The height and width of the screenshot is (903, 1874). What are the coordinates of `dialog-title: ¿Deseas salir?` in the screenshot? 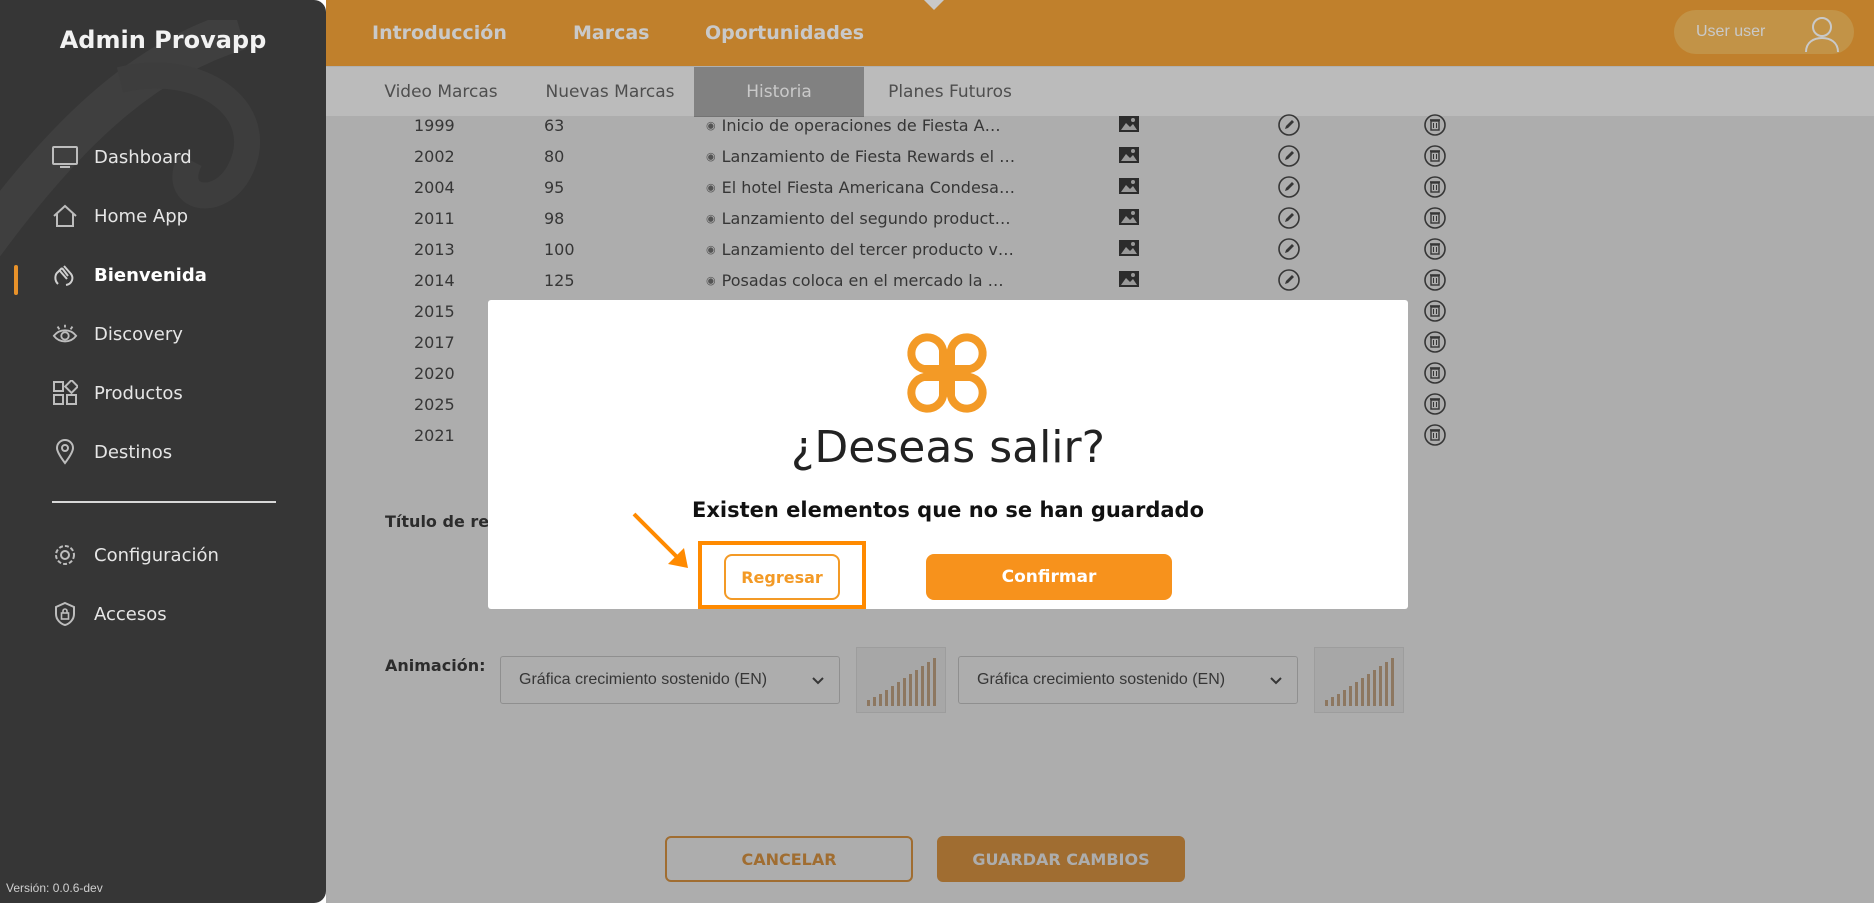 It's located at (948, 447).